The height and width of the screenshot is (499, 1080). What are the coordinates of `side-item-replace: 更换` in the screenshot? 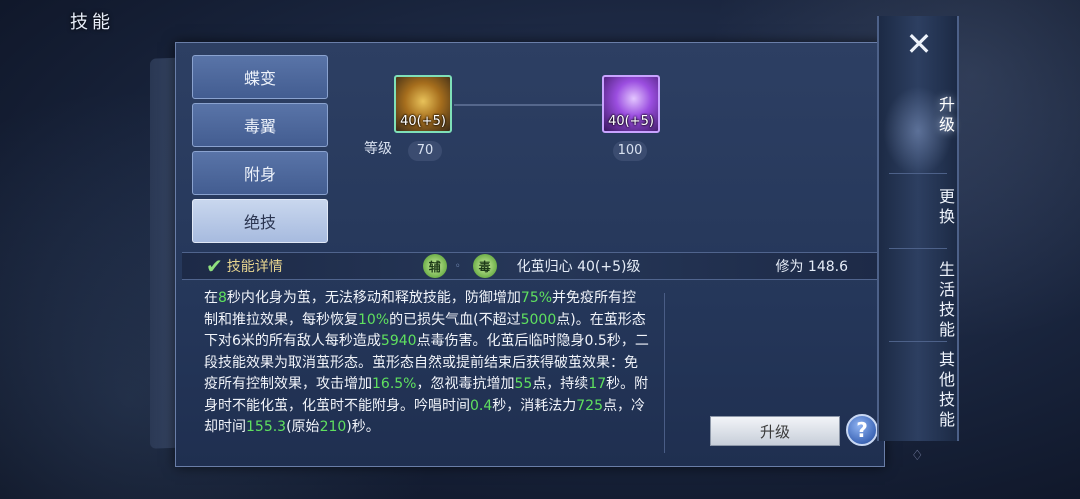 It's located at (918, 208).